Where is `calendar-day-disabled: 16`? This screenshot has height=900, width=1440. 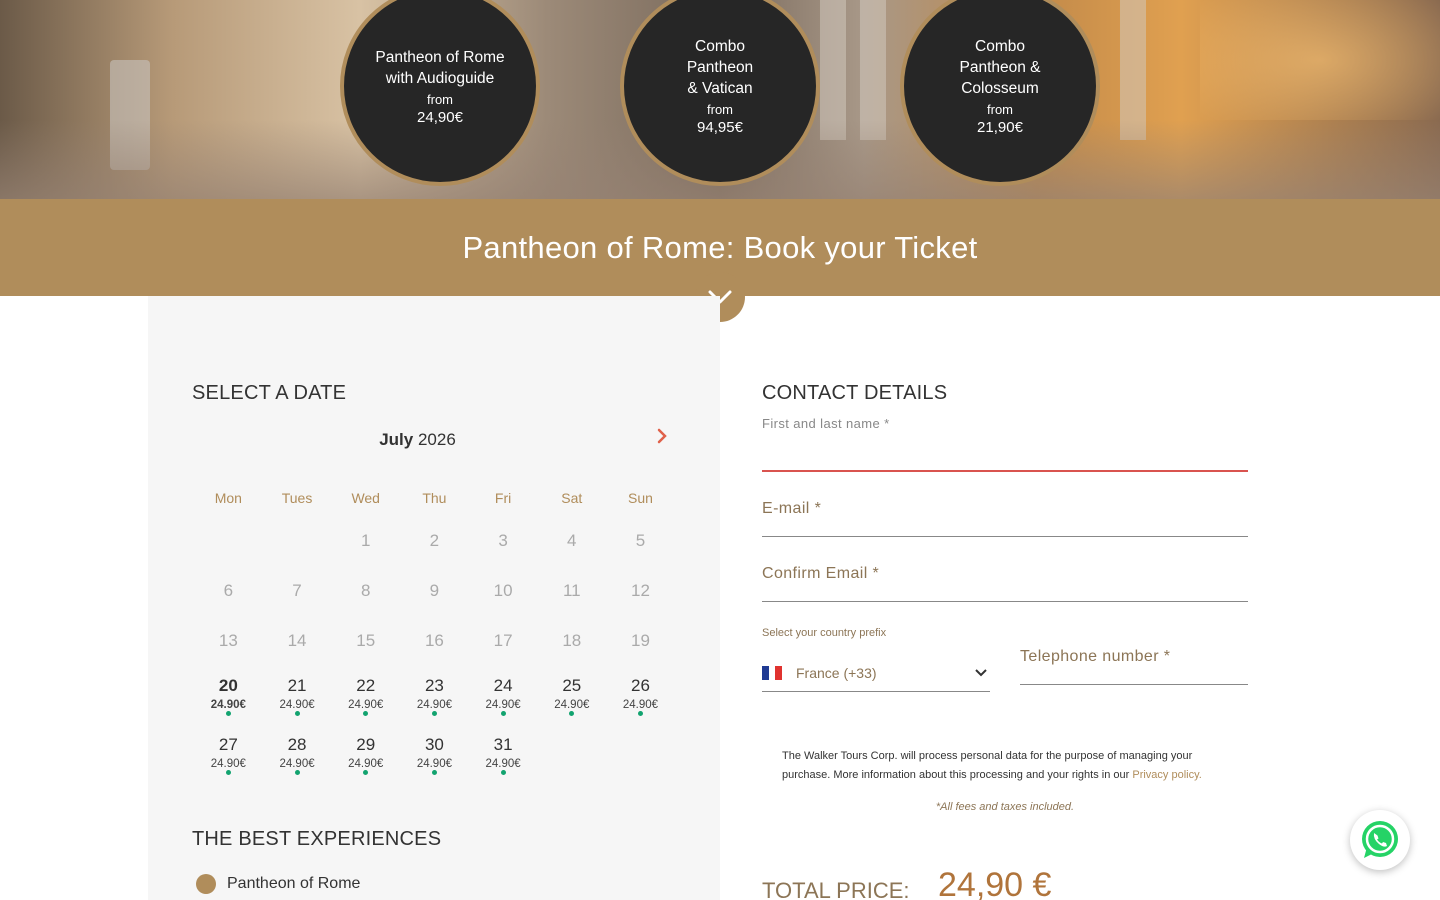
calendar-day-disabled: 16 is located at coordinates (434, 640).